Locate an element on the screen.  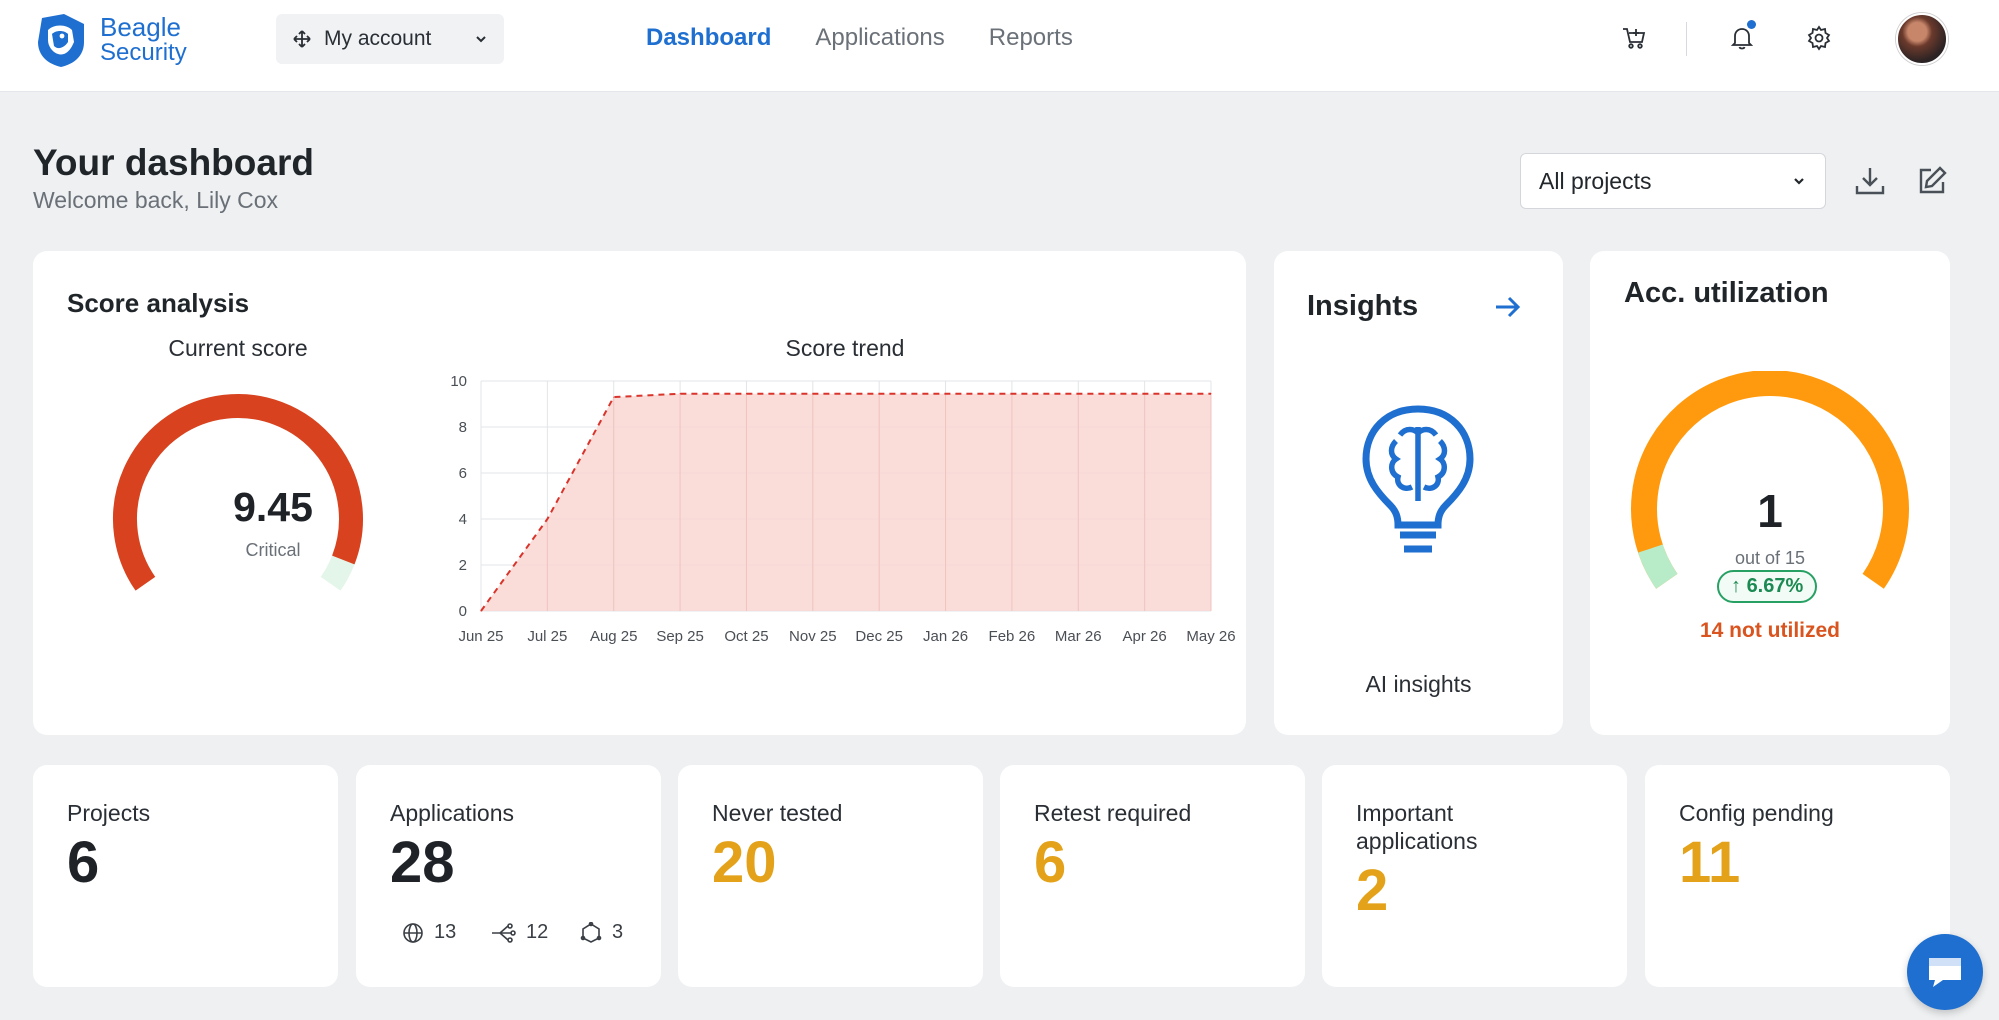
other-app-count-value: 3 is located at coordinates (618, 932).